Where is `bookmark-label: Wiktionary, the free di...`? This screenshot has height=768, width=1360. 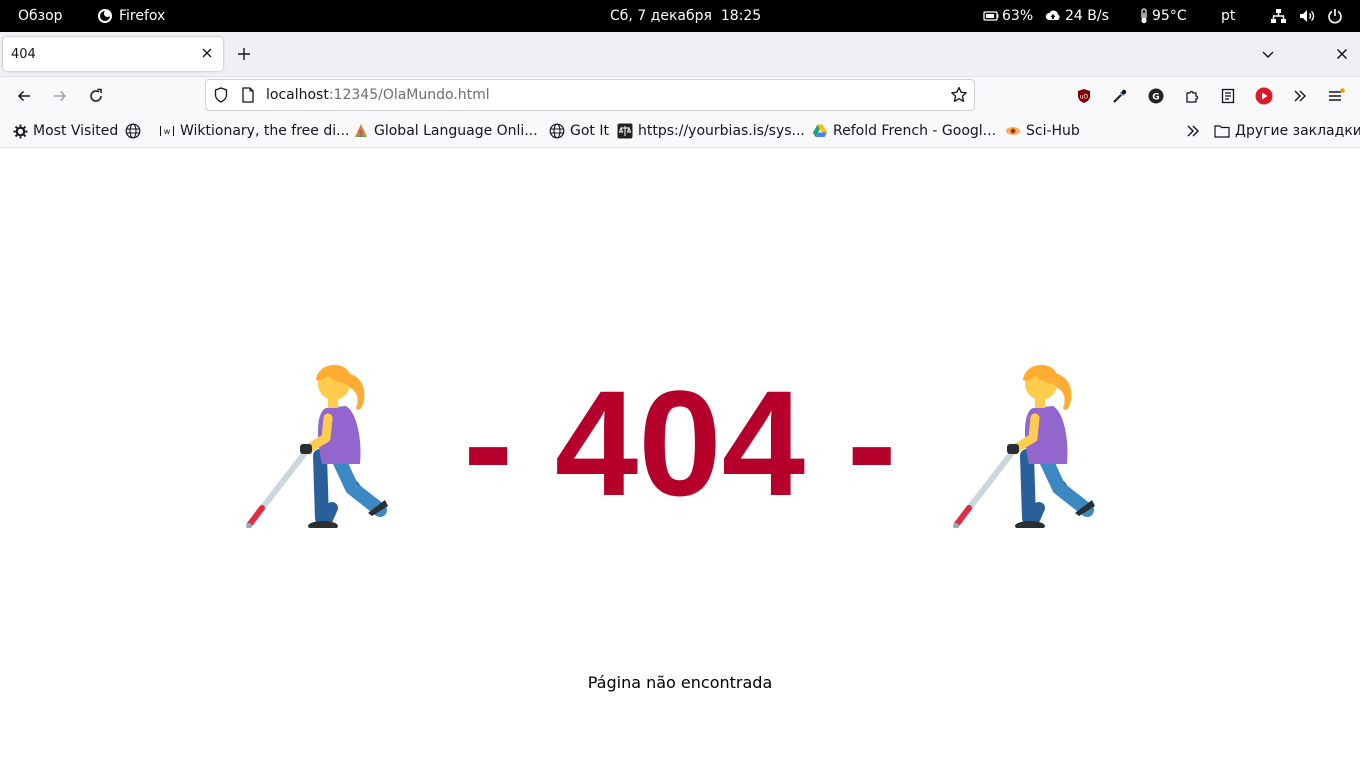
bookmark-label: Wiktionary, the free di... is located at coordinates (265, 131).